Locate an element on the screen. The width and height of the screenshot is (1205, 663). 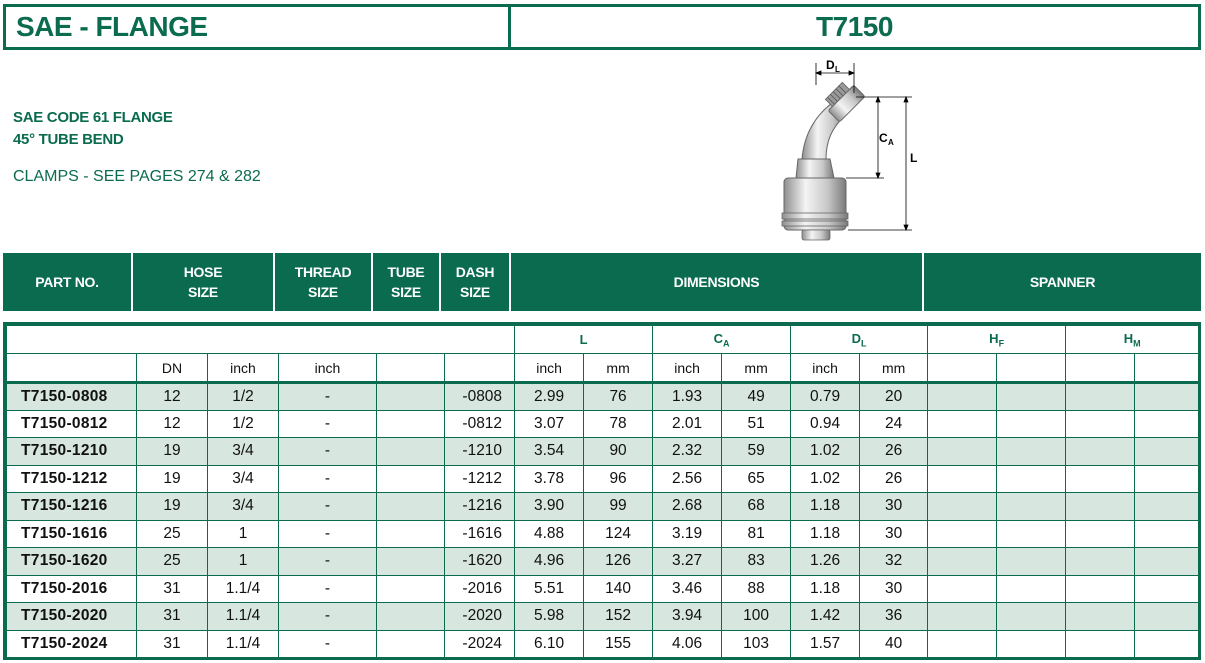
ferrule-shape is located at coordinates (815, 199).